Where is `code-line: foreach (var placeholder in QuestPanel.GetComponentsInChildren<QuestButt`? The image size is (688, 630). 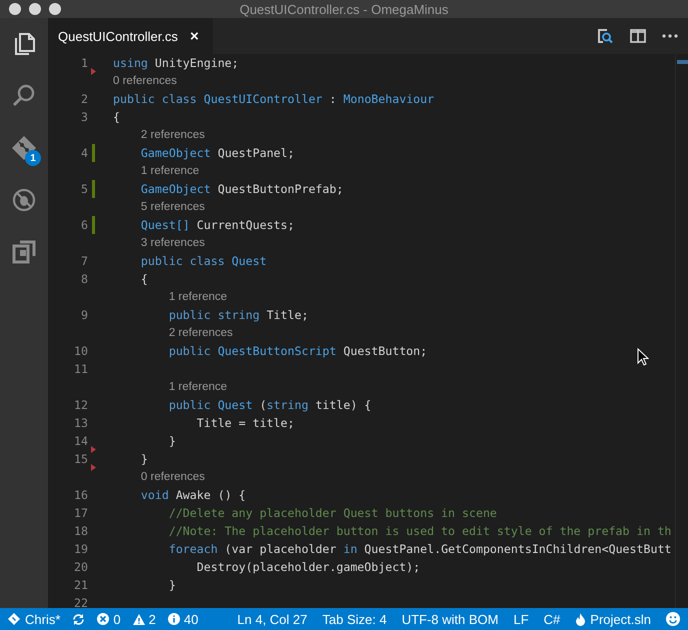
code-line: foreach (var placeholder in QuestPanel.GetComponentsInChildren<QuestButt is located at coordinates (420, 549).